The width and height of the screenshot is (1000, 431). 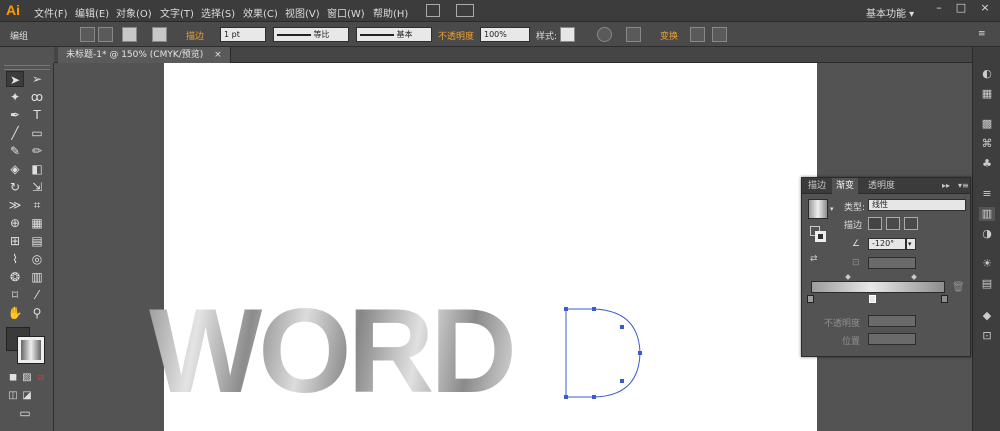 What do you see at coordinates (832, 209) in the screenshot?
I see `swatch-dropdown-icon: ▾` at bounding box center [832, 209].